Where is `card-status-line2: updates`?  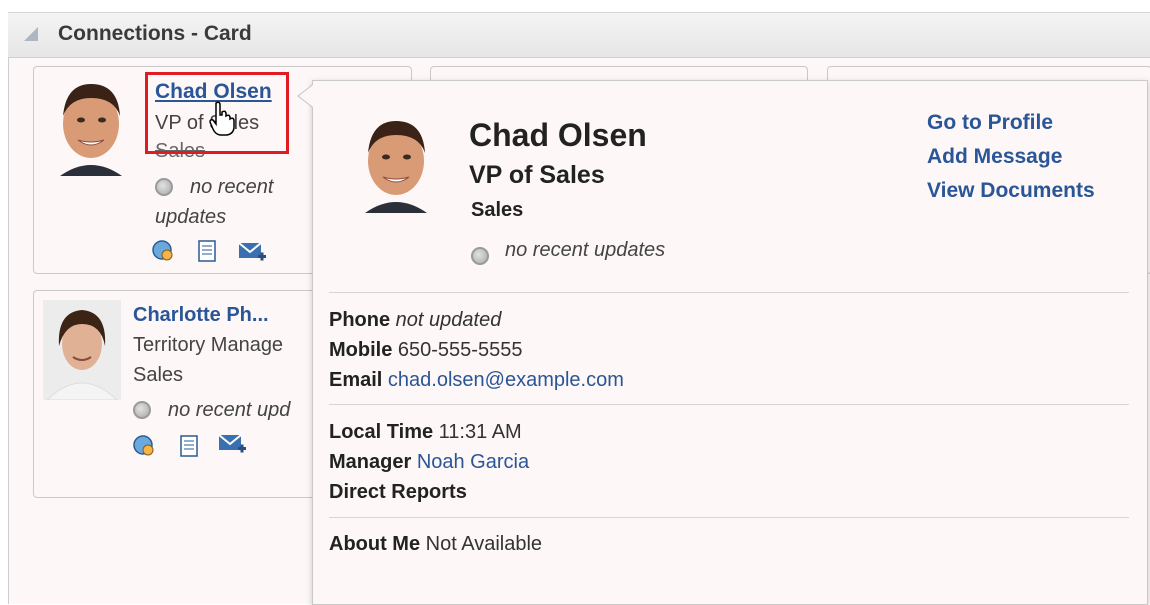
card-status-line2: updates is located at coordinates (191, 217).